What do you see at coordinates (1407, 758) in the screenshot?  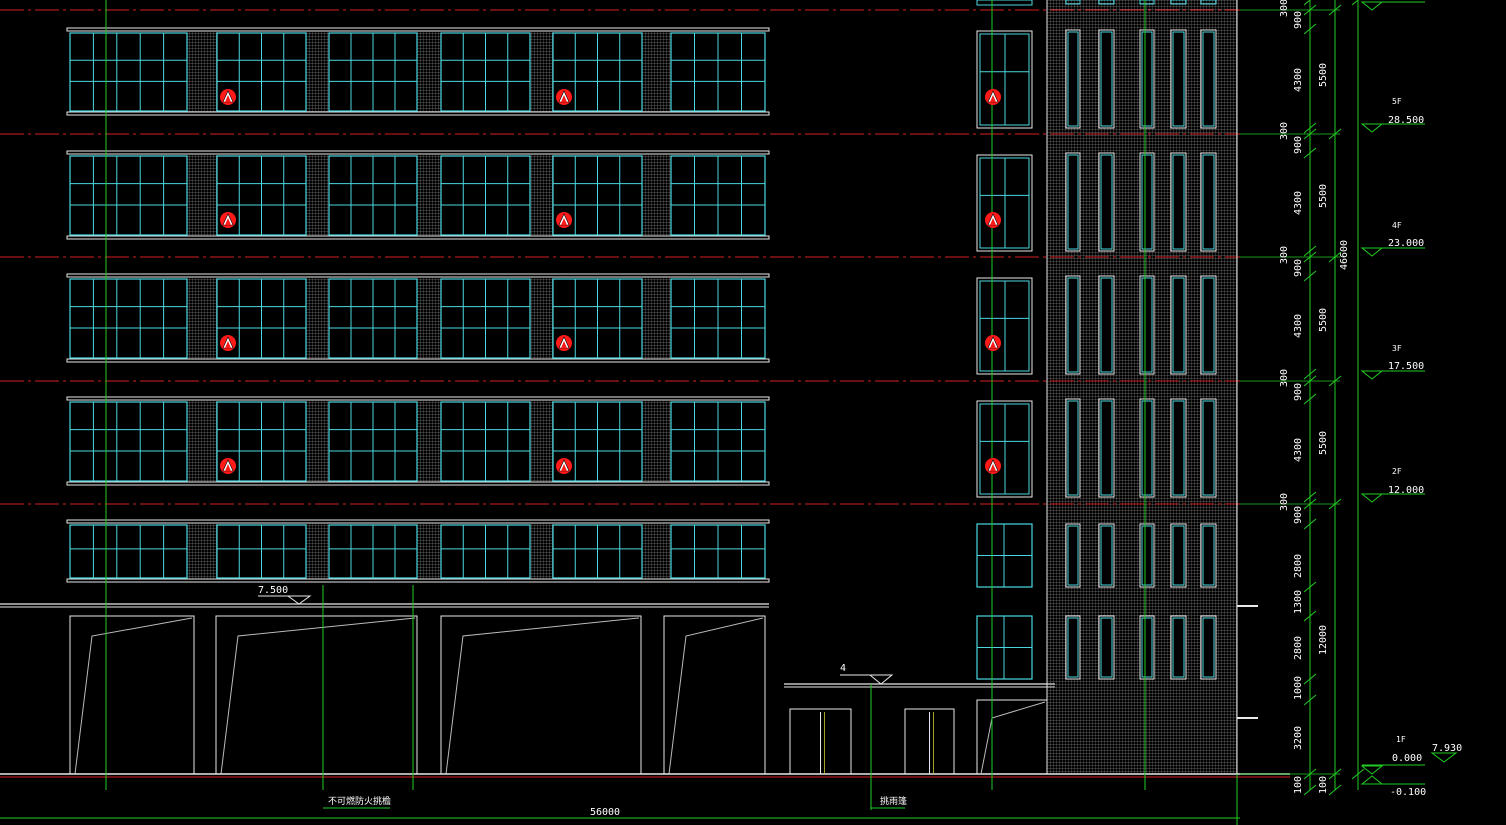 I see `level-elevation-value: 0.000` at bounding box center [1407, 758].